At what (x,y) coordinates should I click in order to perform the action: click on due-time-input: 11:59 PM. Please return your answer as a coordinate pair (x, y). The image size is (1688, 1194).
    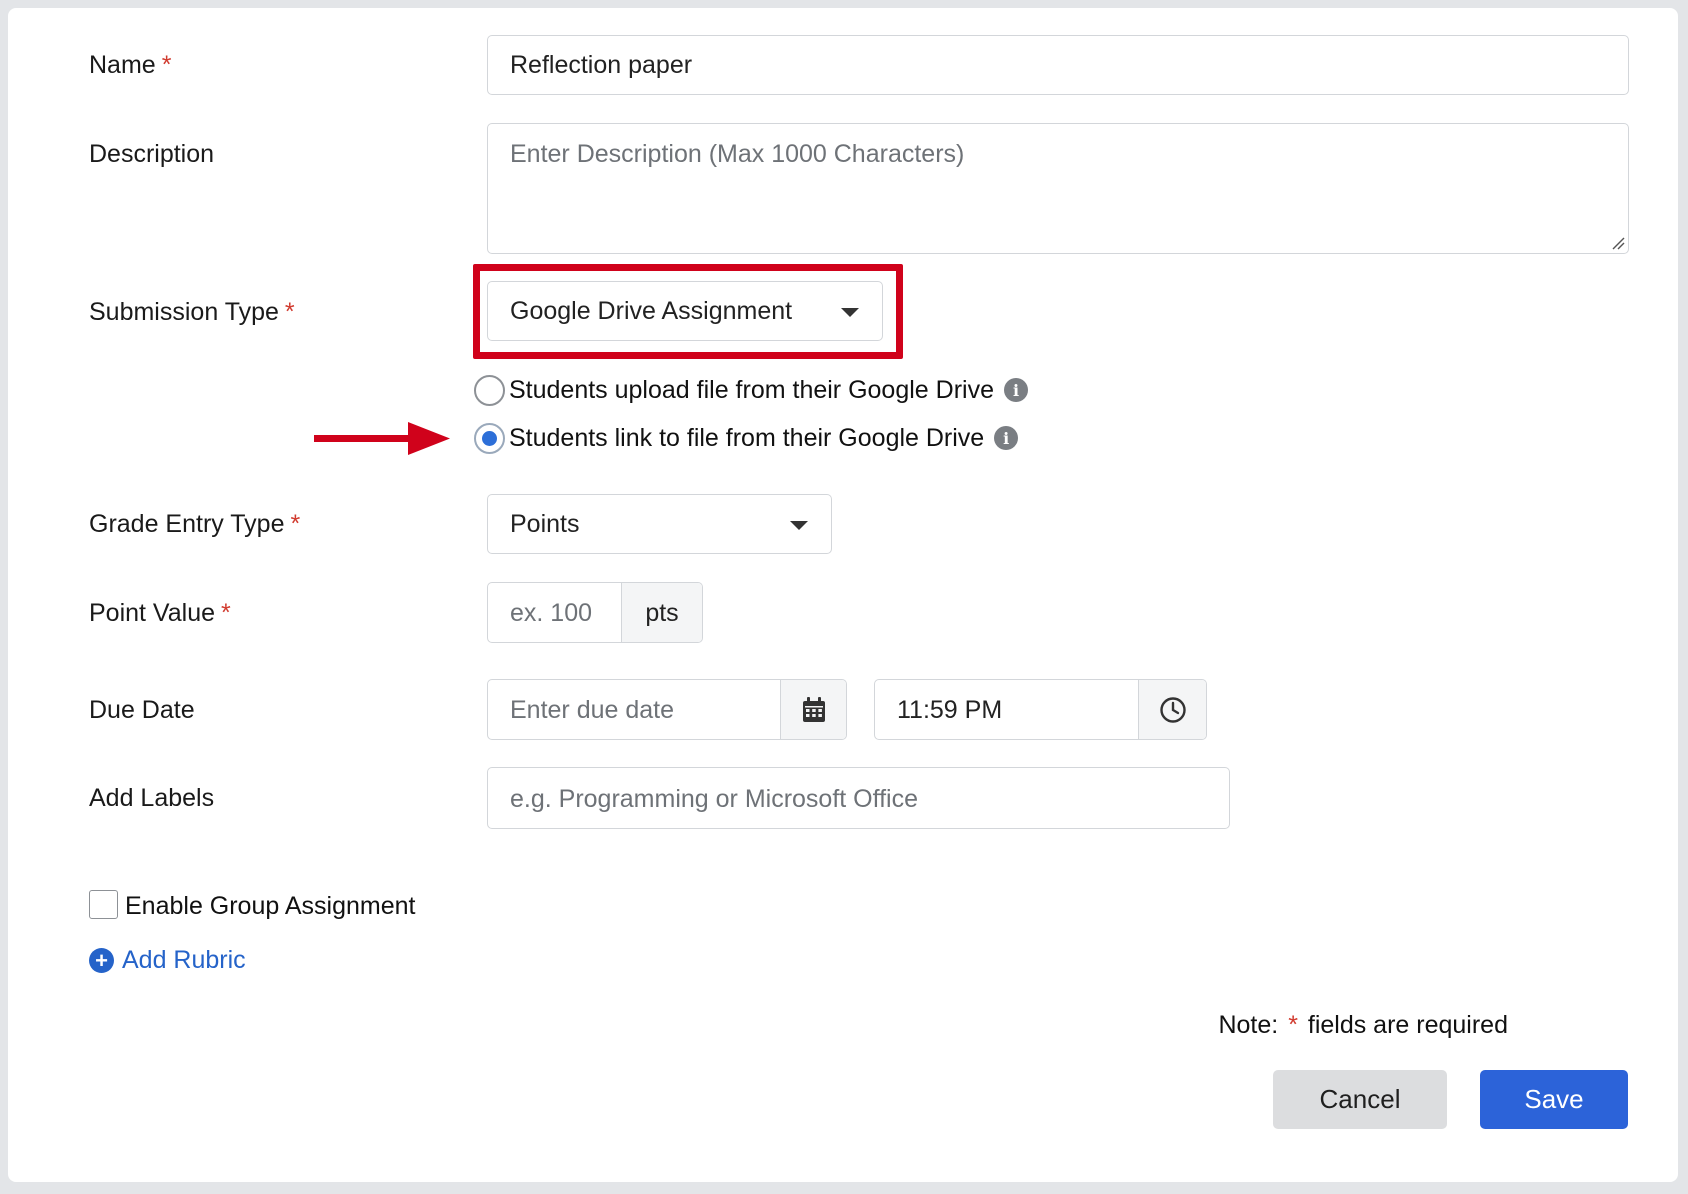
    Looking at the image, I should click on (1040, 709).